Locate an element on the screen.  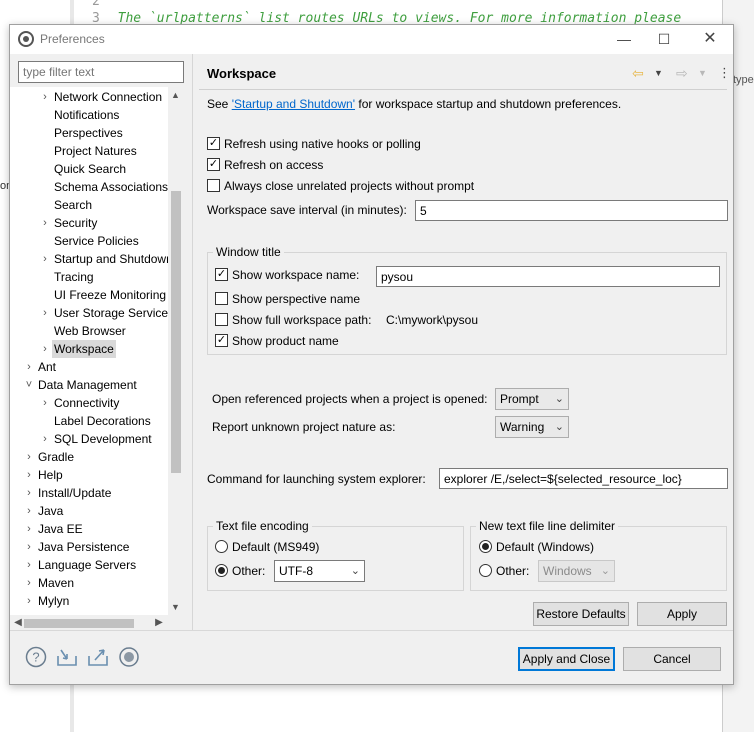
tree-item-label: Network Connection is located at coordinates (108, 97).